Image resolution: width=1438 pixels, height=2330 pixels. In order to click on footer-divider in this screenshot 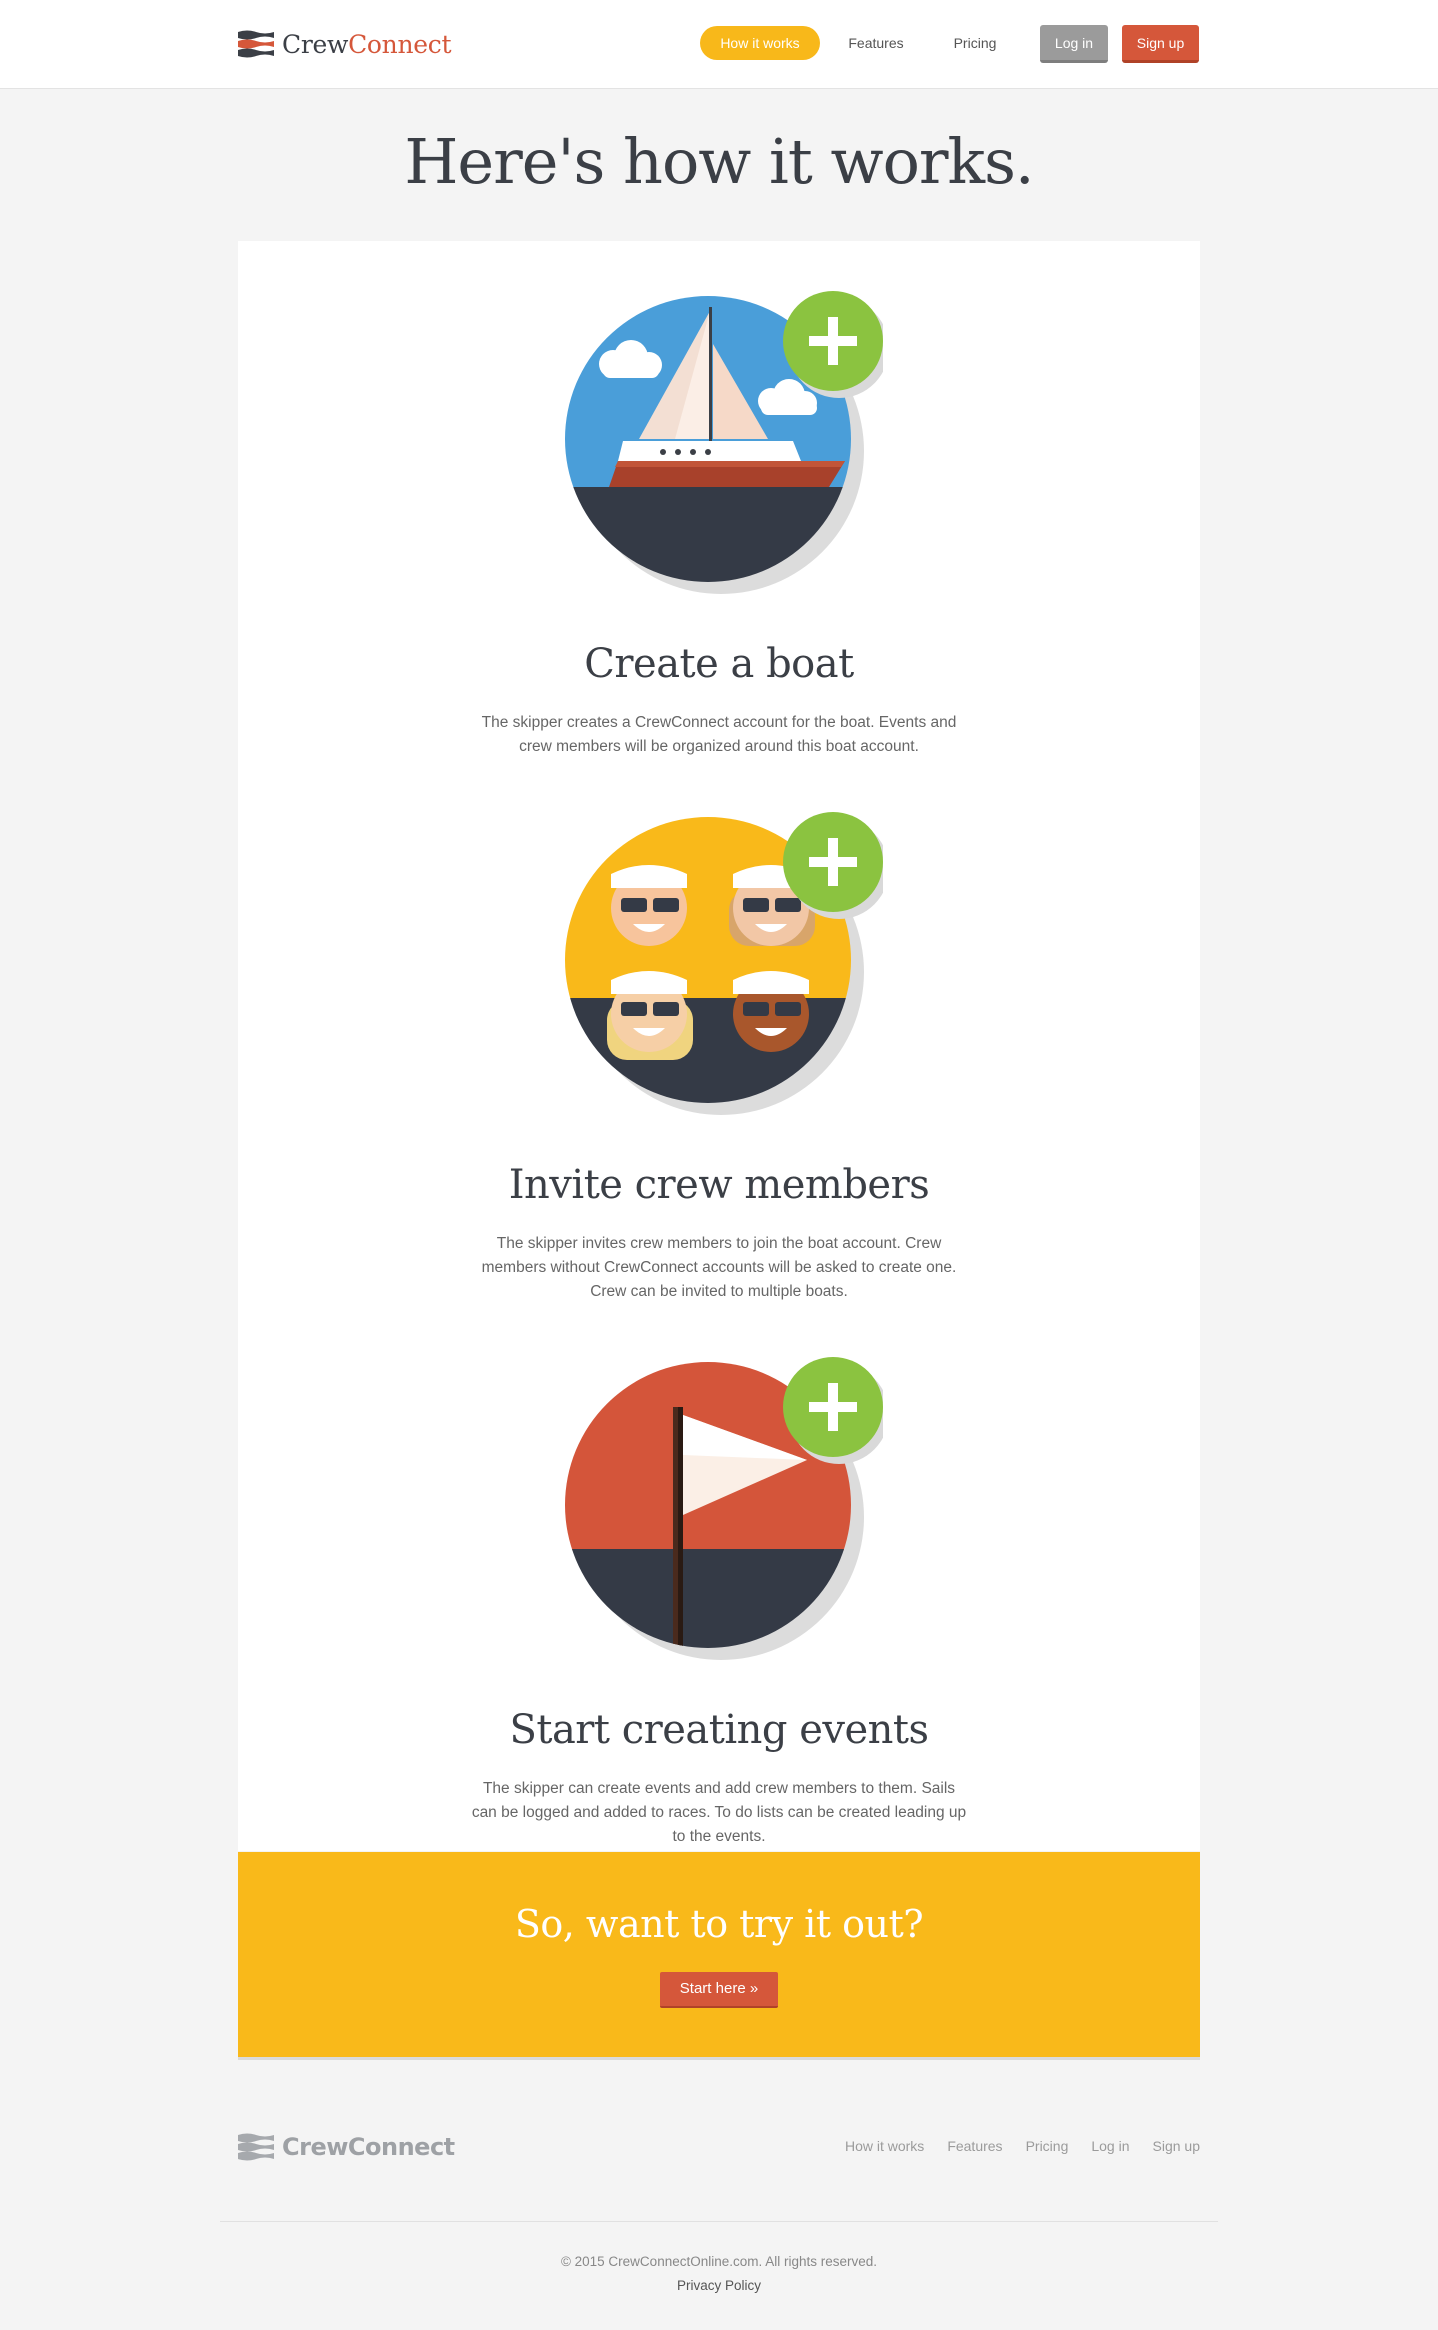, I will do `click(719, 2221)`.